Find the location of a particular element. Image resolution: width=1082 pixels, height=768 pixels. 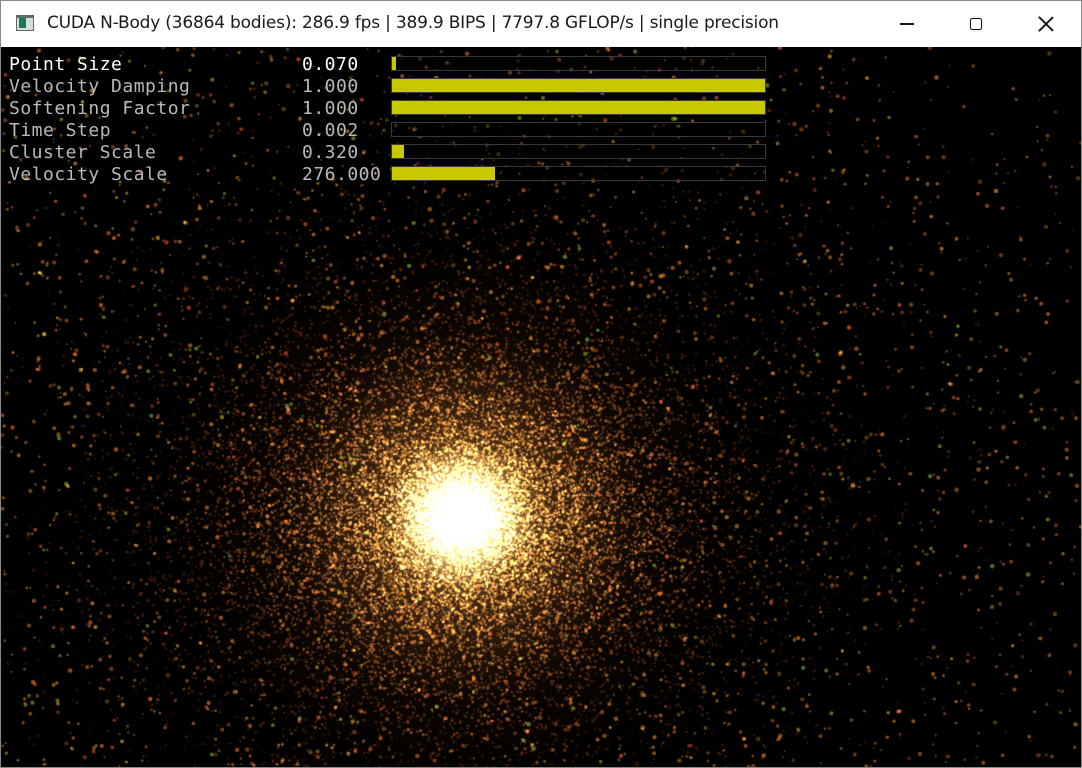

param-row-time-step: Time Step 0.002 is located at coordinates (389, 131).